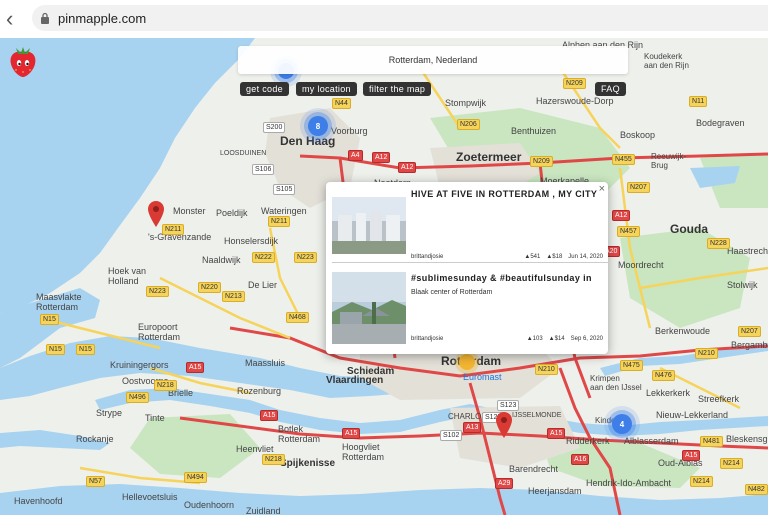 Image resolution: width=768 pixels, height=515 pixels. Describe the element at coordinates (127, 276) in the screenshot. I see `town-label: Hoek van Holland` at that location.